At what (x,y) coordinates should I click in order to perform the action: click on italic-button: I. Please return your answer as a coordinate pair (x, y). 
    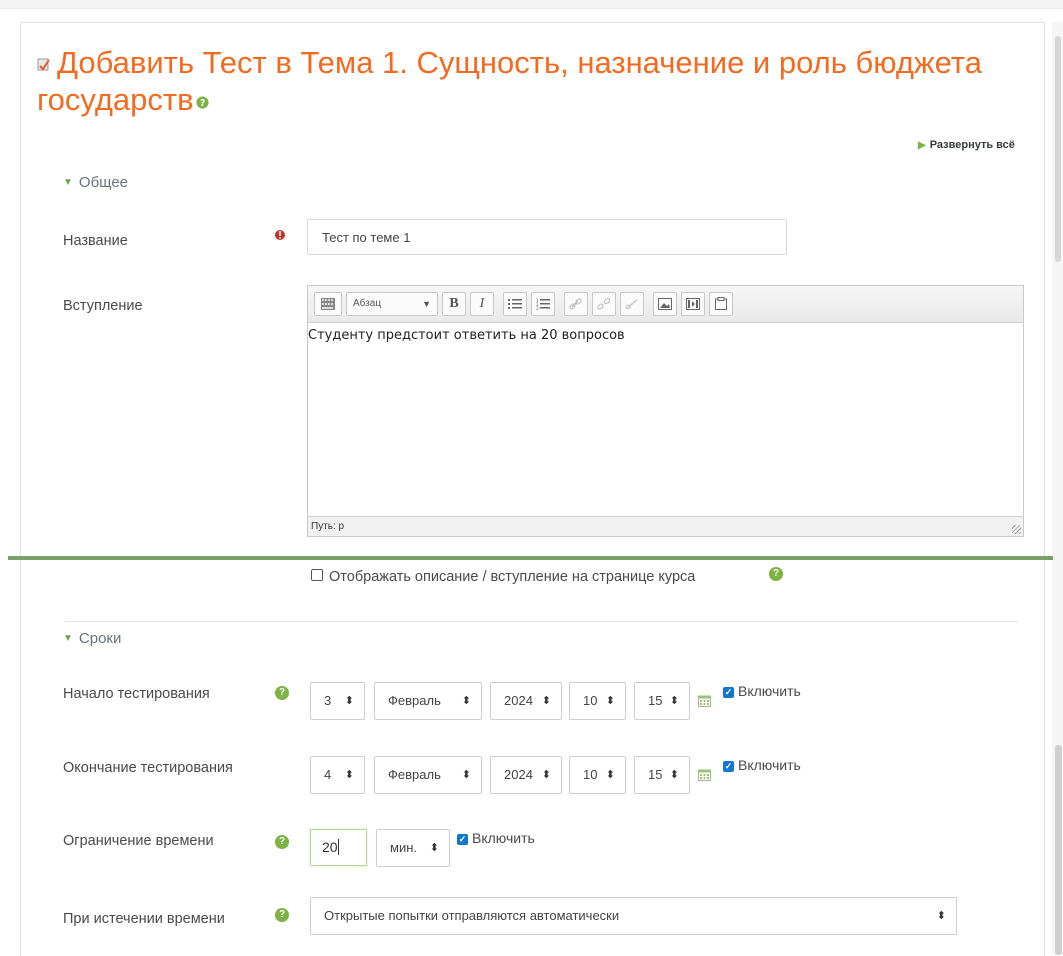
    Looking at the image, I should click on (482, 304).